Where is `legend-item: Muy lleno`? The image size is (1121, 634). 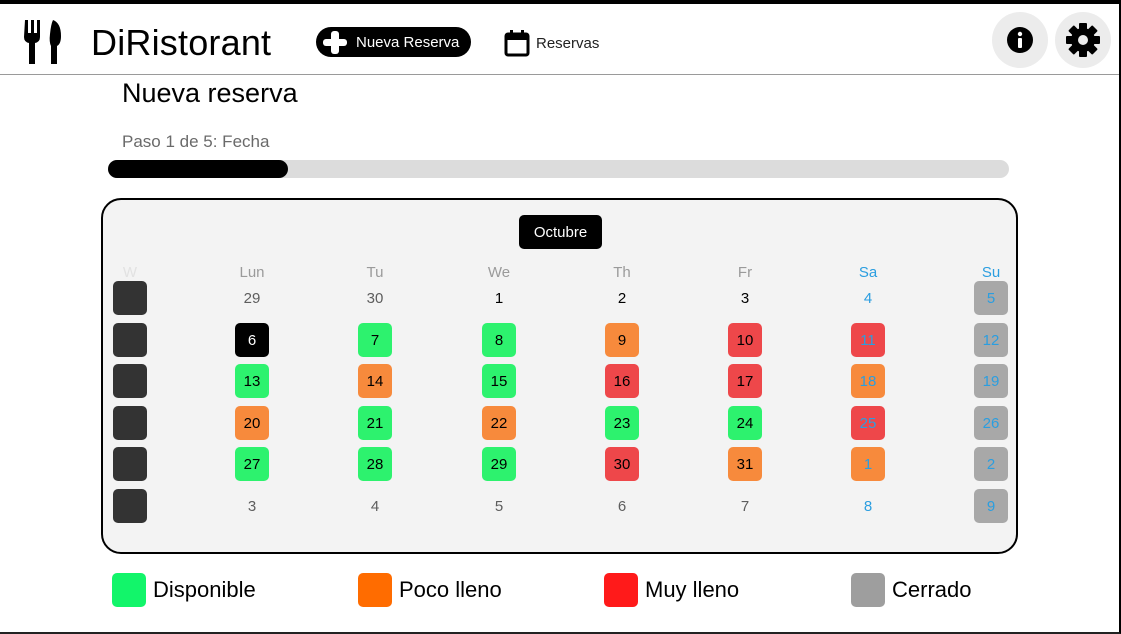
legend-item: Muy lleno is located at coordinates (671, 590).